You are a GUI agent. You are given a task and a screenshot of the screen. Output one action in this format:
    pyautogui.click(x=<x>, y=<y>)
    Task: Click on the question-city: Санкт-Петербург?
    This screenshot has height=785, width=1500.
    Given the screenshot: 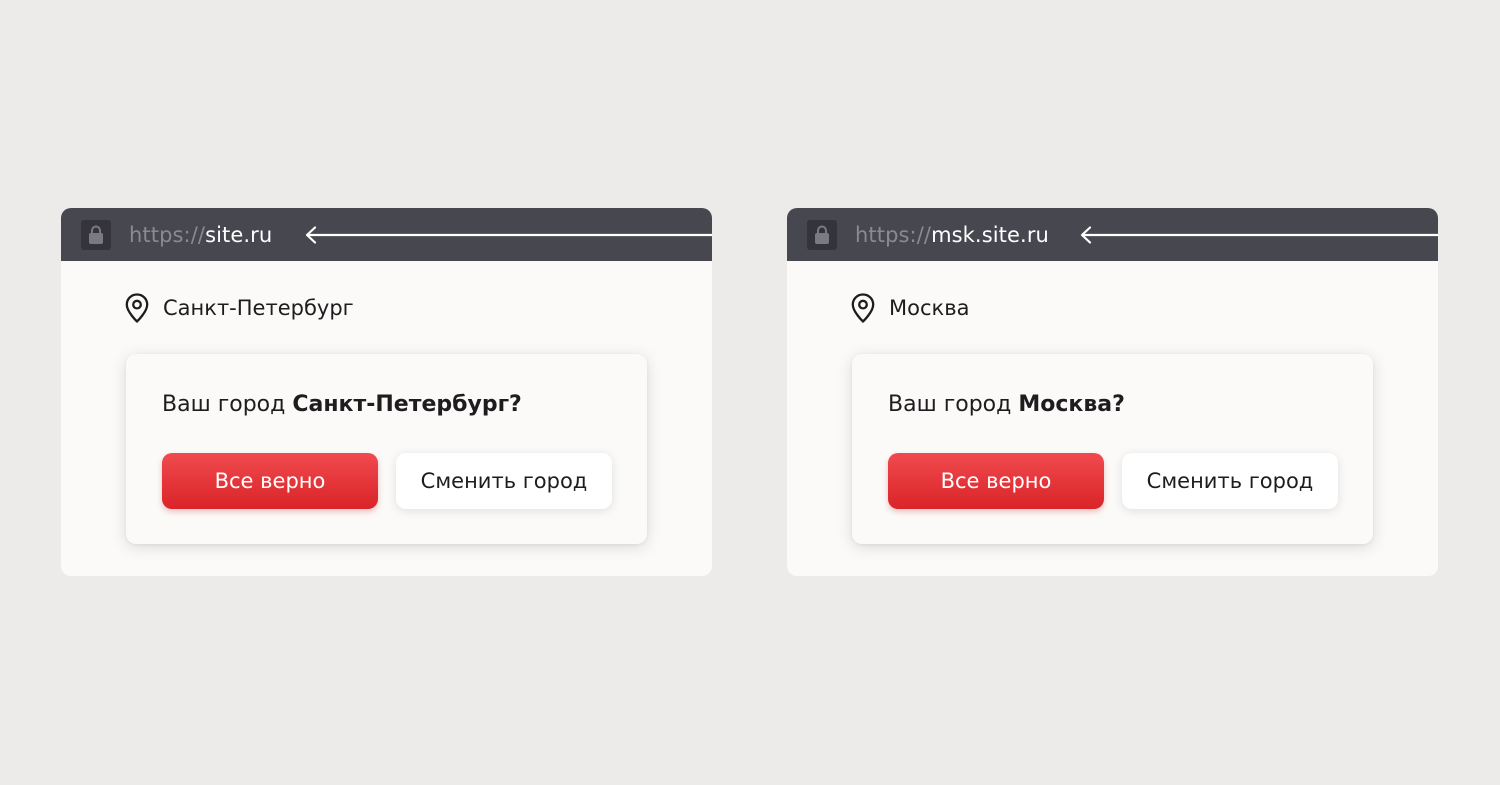 What is the action you would take?
    pyautogui.click(x=407, y=404)
    